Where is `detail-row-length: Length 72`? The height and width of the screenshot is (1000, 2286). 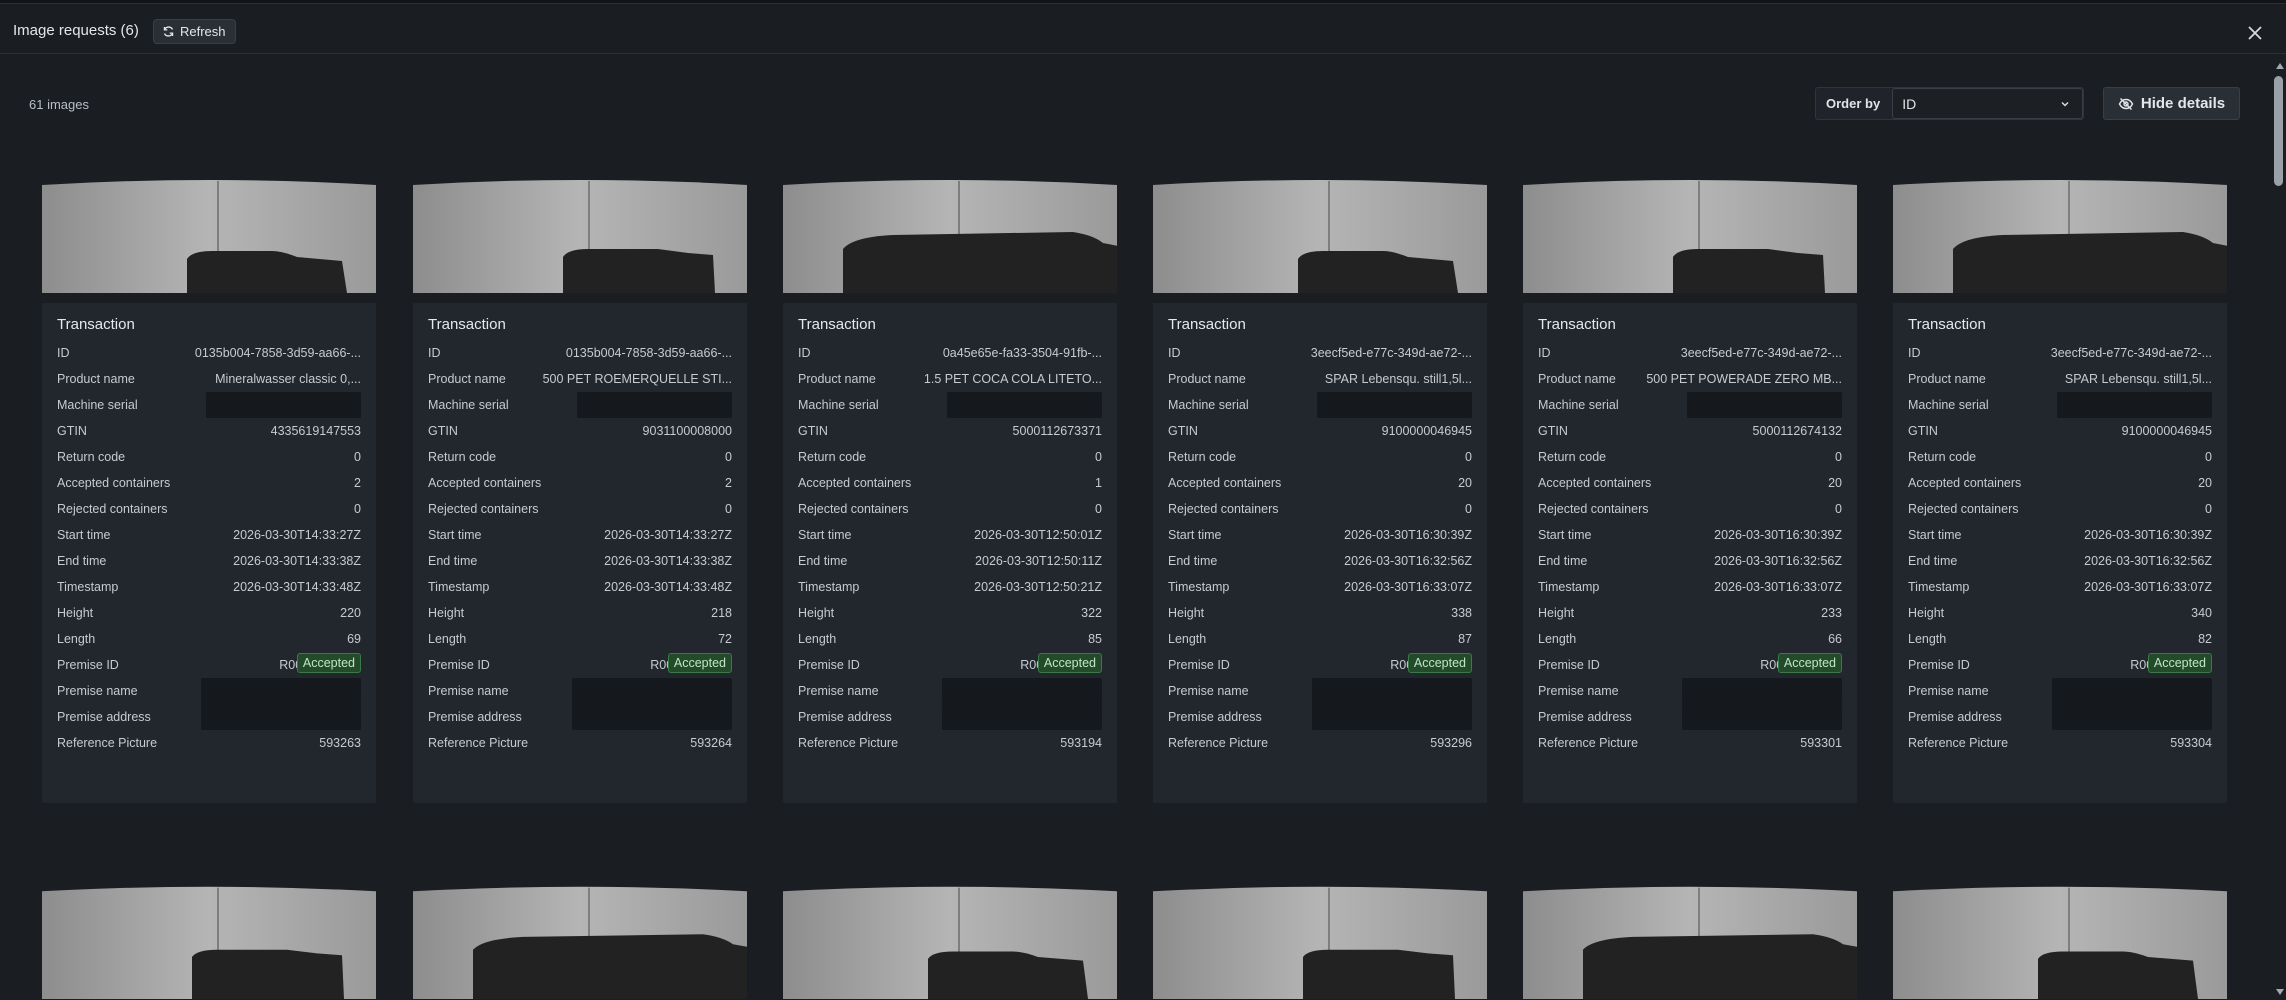
detail-row-length: Length 72 is located at coordinates (580, 639).